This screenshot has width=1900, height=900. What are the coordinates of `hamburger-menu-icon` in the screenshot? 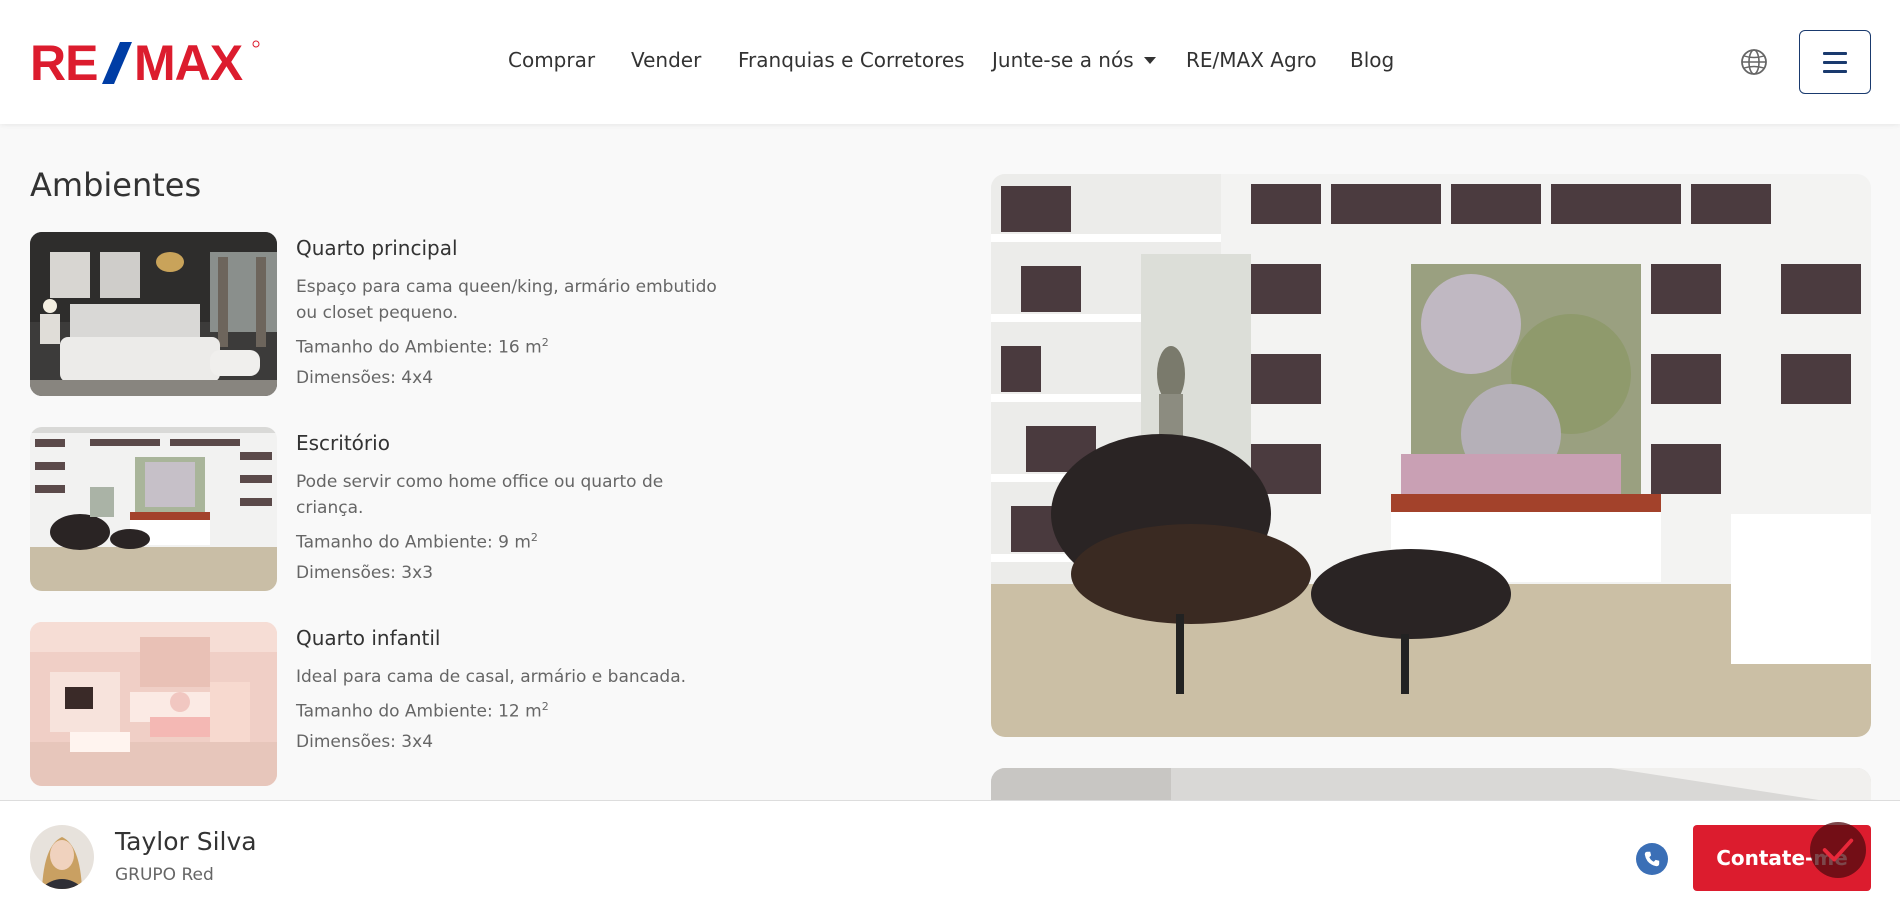 It's located at (1835, 62).